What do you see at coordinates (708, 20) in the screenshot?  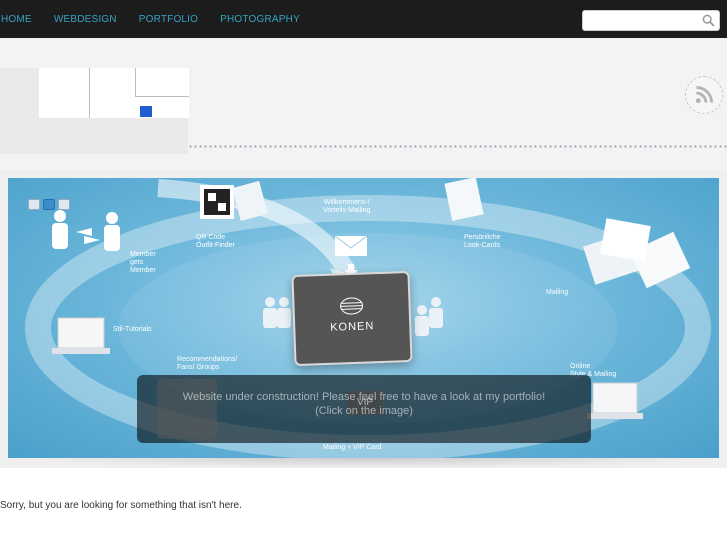 I see `search-icon` at bounding box center [708, 20].